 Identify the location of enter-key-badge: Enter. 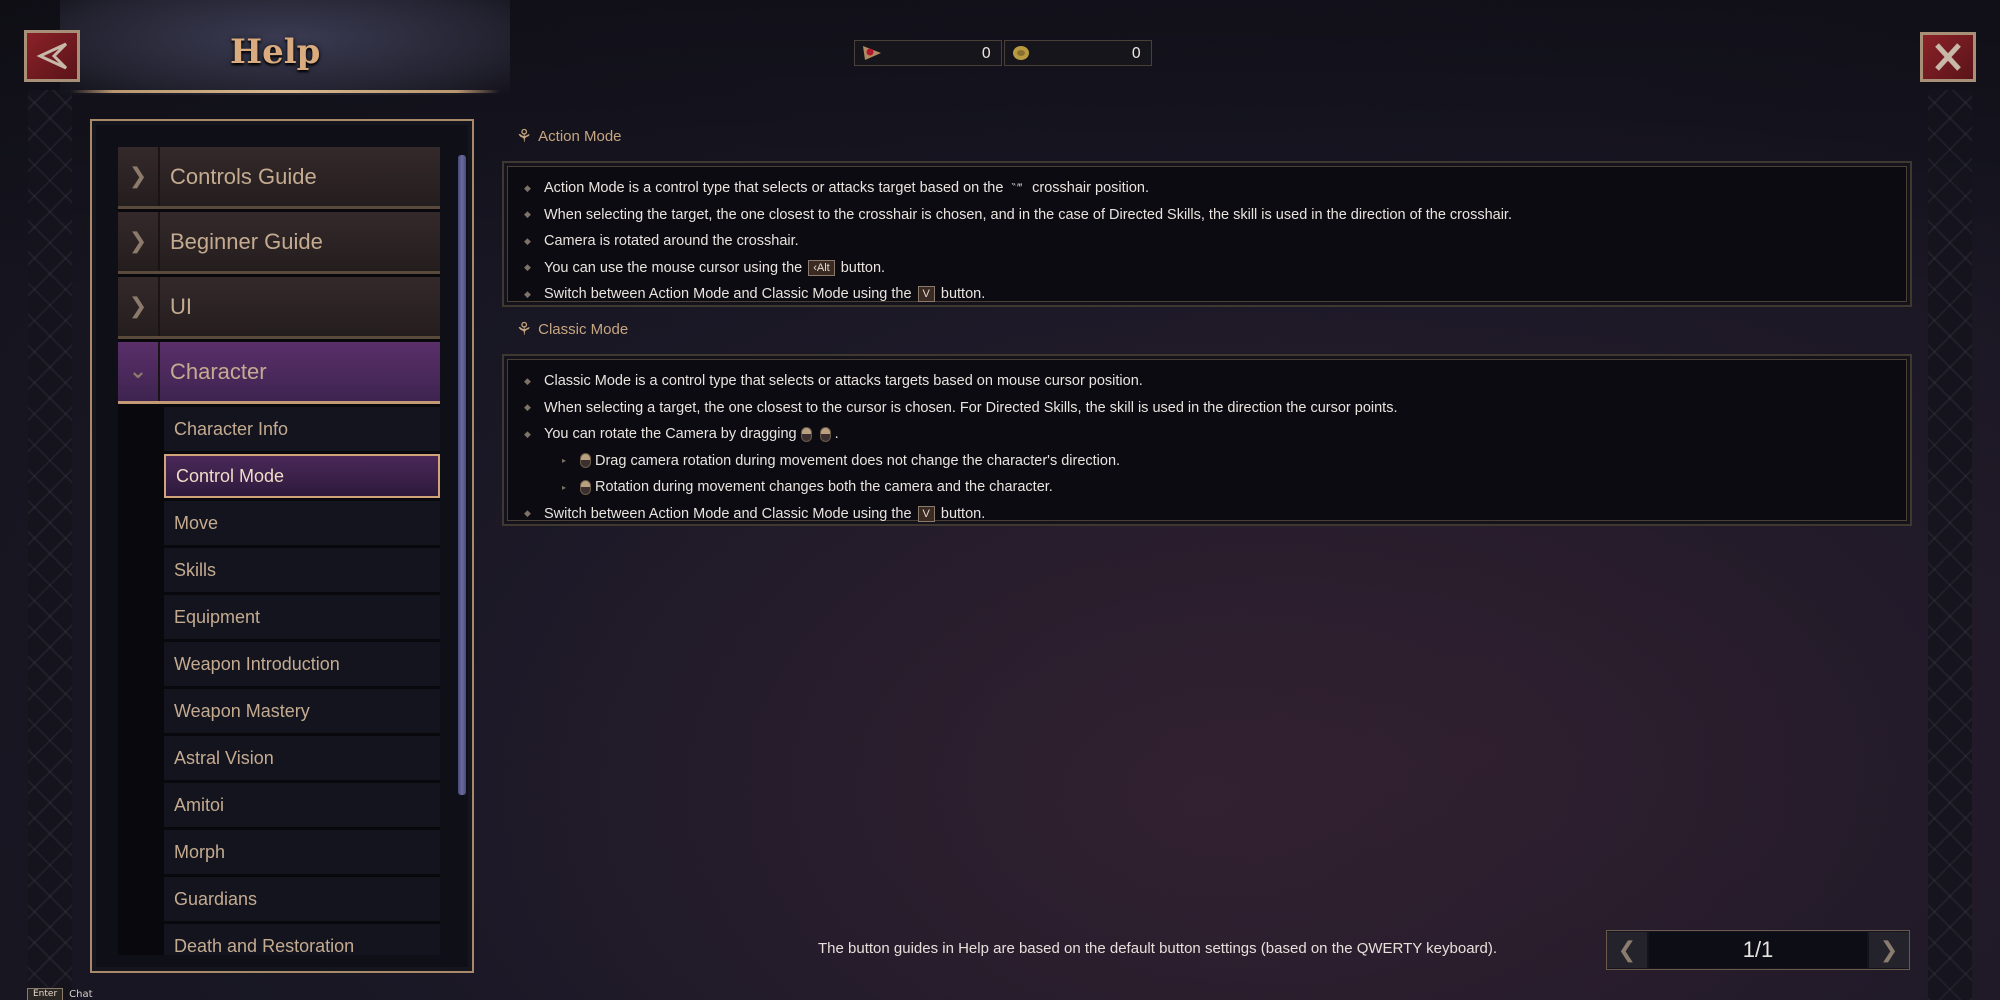
(45, 994).